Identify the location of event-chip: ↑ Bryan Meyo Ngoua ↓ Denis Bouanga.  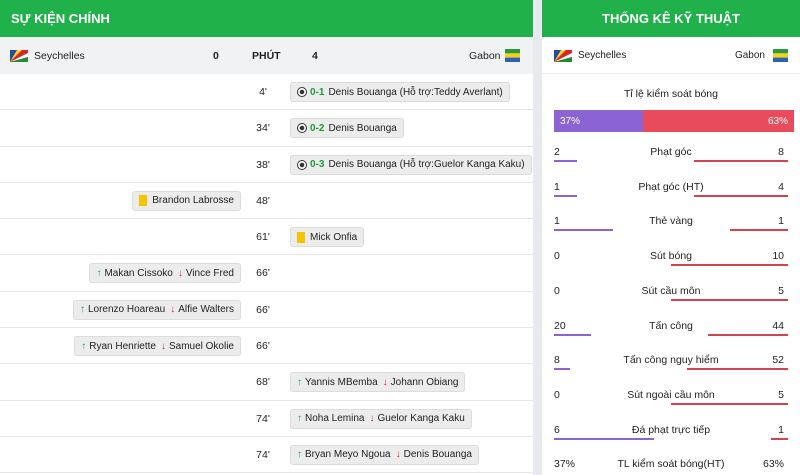
(384, 454).